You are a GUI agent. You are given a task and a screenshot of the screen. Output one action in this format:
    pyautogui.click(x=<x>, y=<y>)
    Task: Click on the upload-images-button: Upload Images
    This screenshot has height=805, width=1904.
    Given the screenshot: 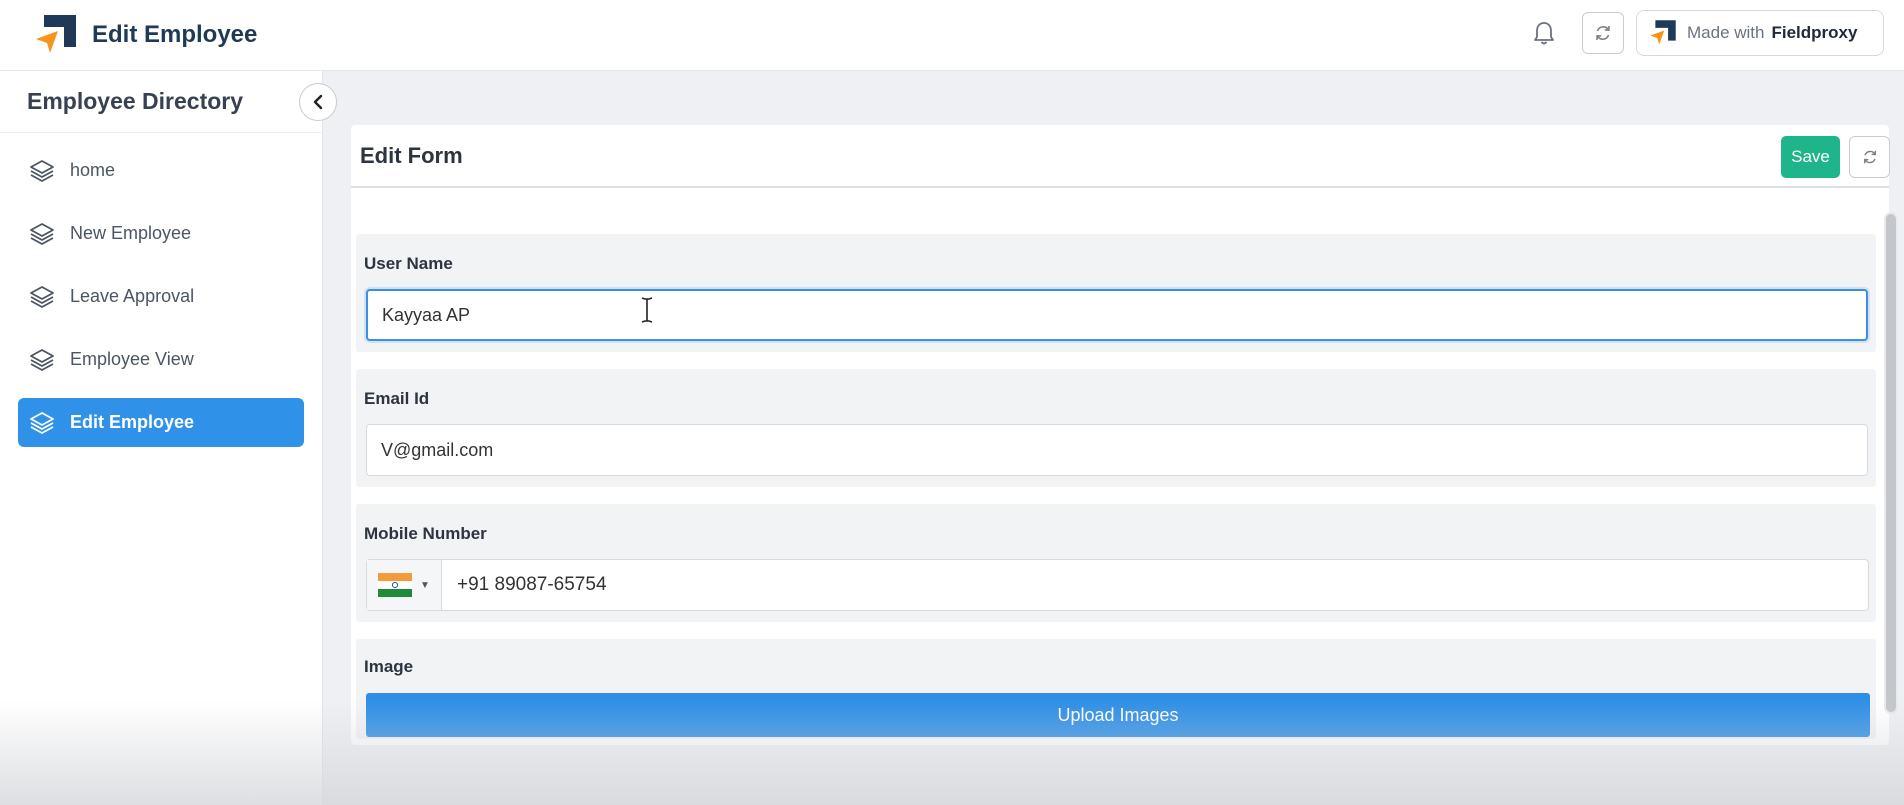 What is the action you would take?
    pyautogui.click(x=1118, y=715)
    